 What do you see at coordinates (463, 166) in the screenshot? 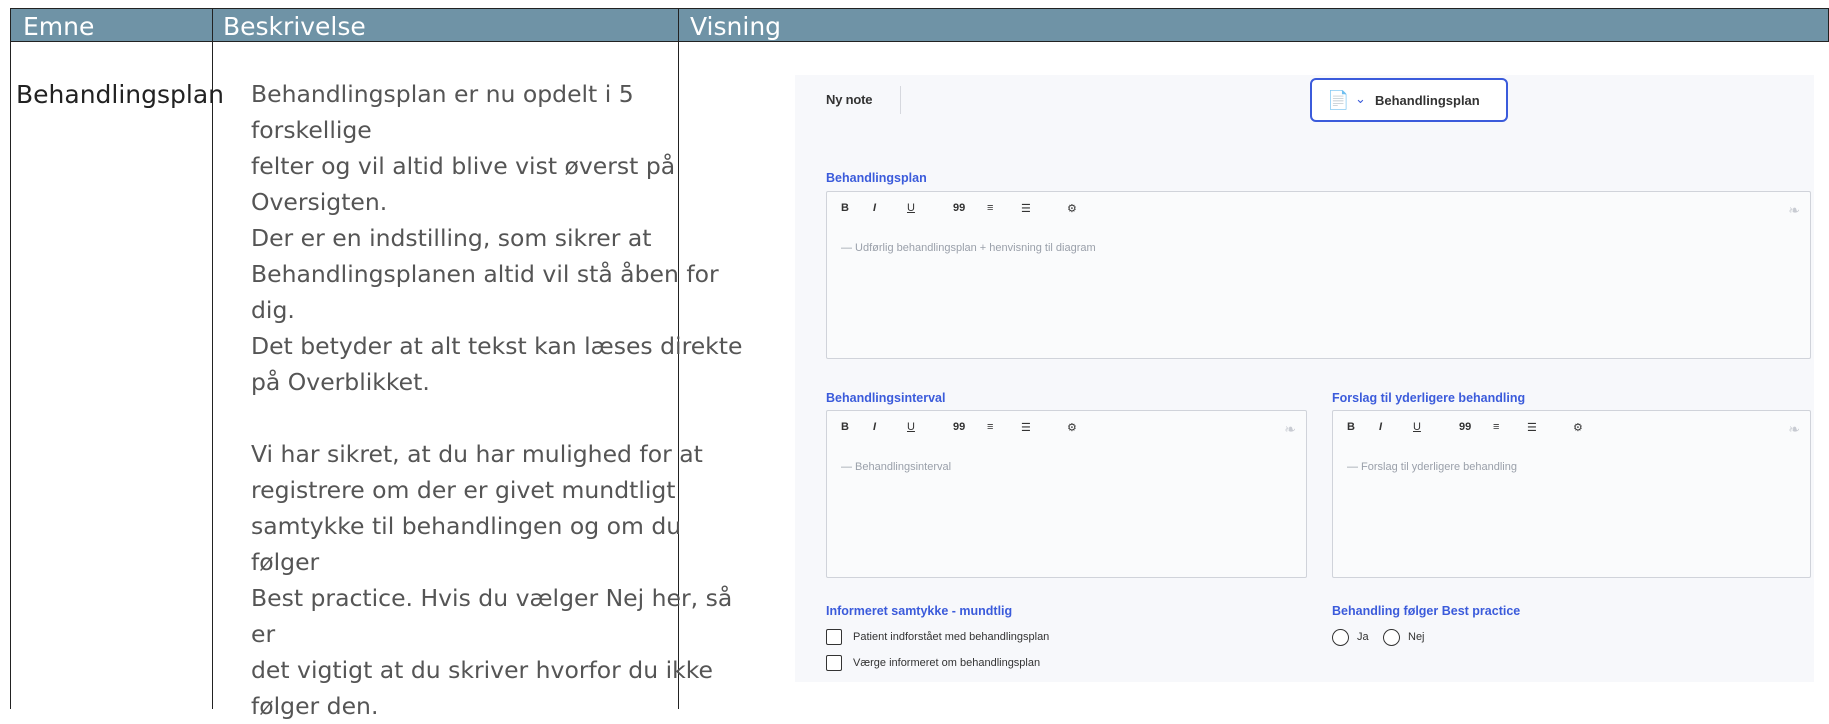
I see `desc-line: felter og vil altid blive vist øverst på` at bounding box center [463, 166].